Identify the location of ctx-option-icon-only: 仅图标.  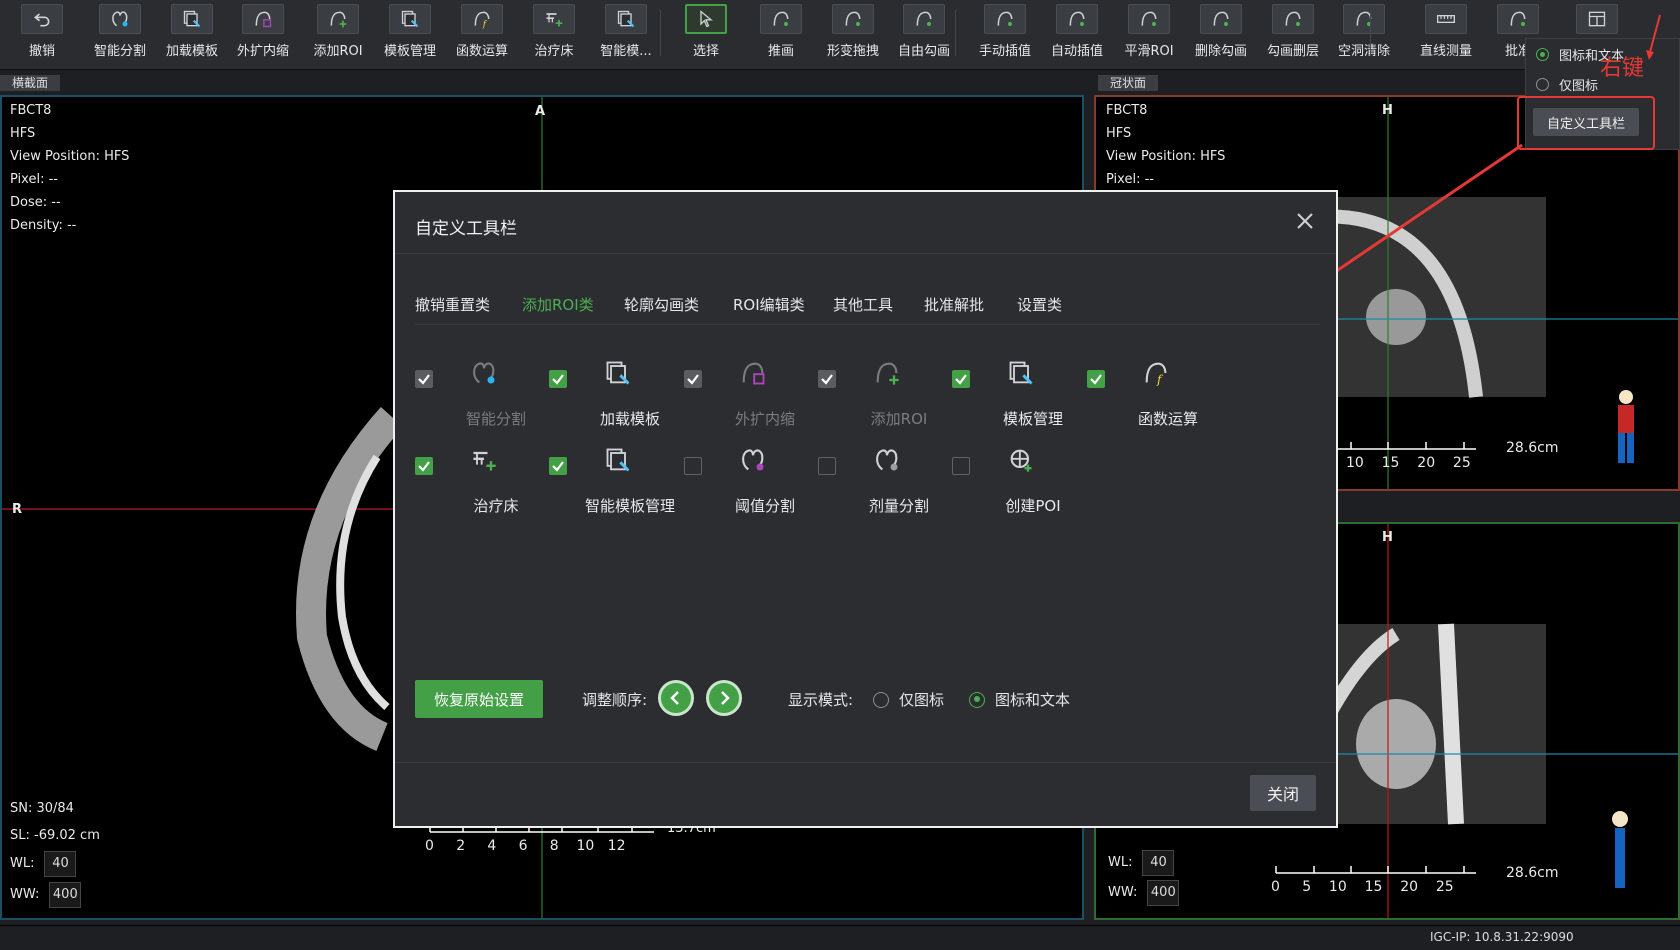
(1567, 84).